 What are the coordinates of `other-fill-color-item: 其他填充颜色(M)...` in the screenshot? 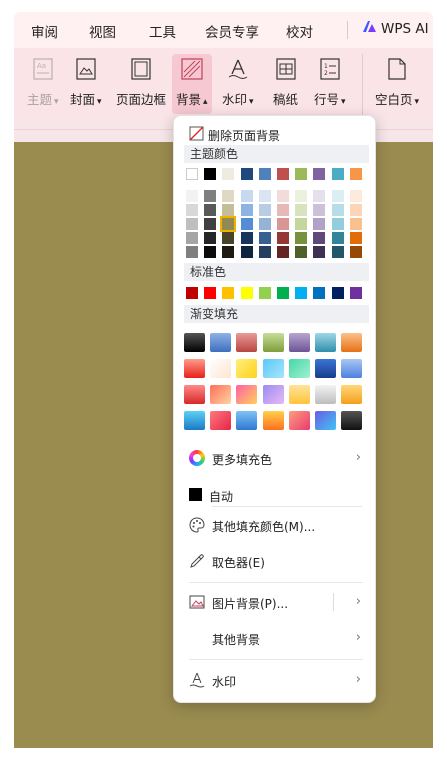 It's located at (275, 525).